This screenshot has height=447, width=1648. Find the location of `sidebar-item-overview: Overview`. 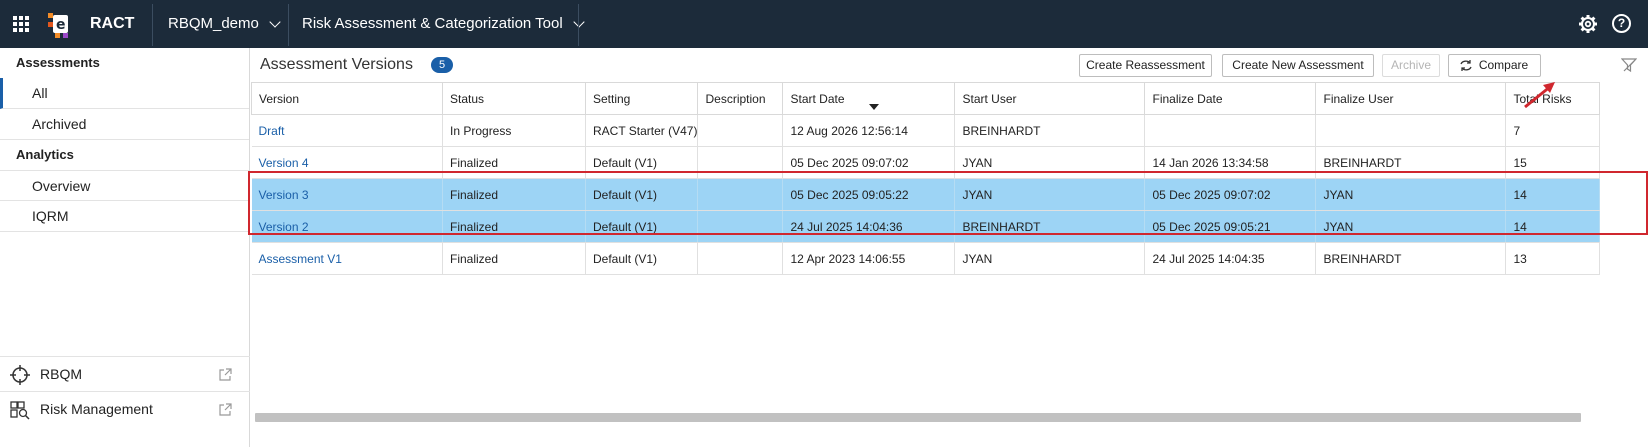

sidebar-item-overview: Overview is located at coordinates (124, 185).